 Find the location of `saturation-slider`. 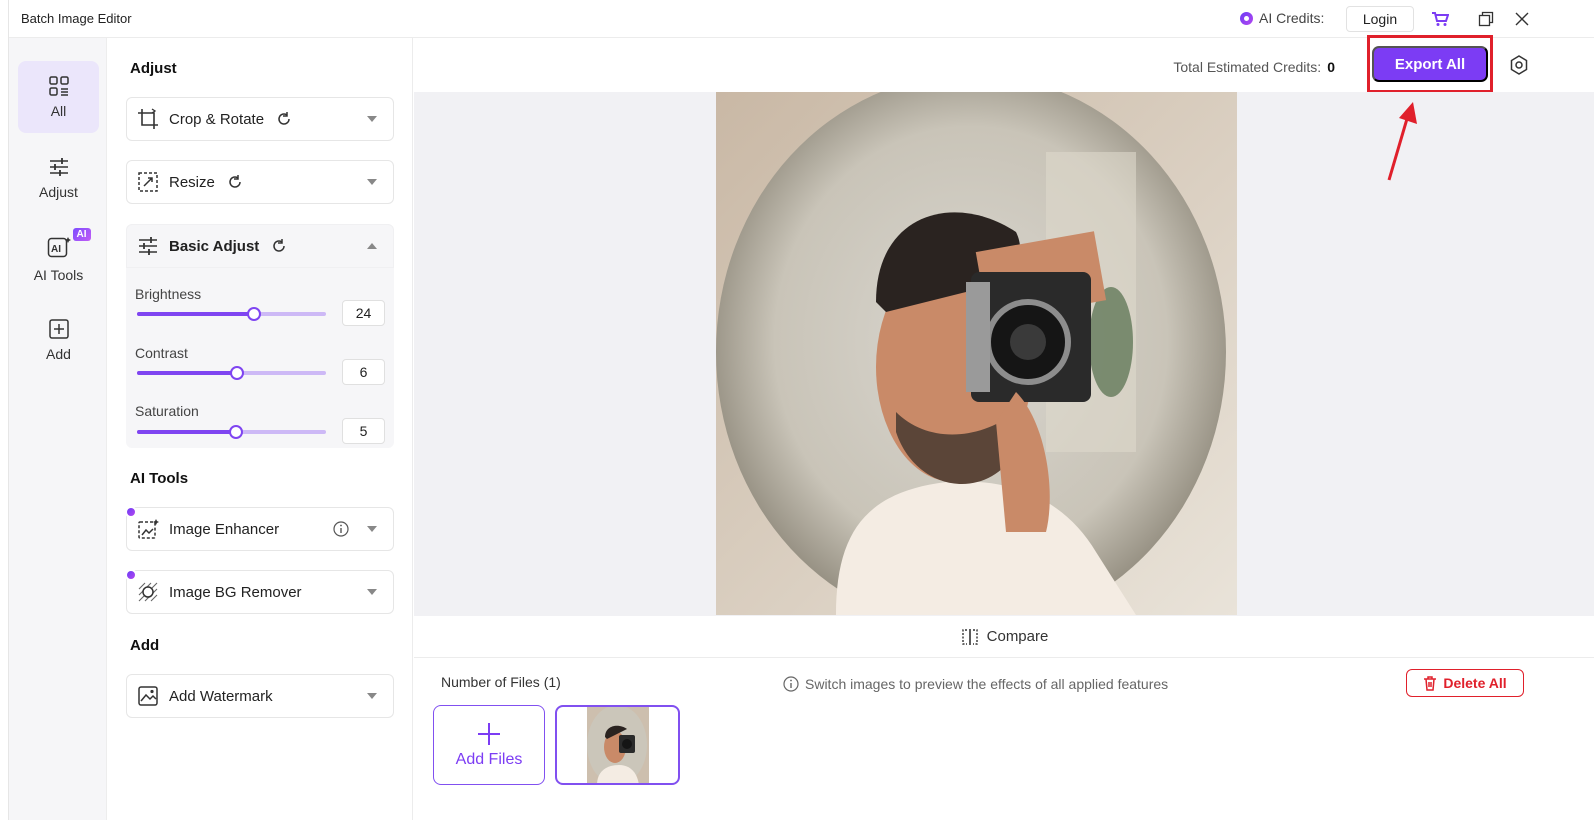

saturation-slider is located at coordinates (231, 432).